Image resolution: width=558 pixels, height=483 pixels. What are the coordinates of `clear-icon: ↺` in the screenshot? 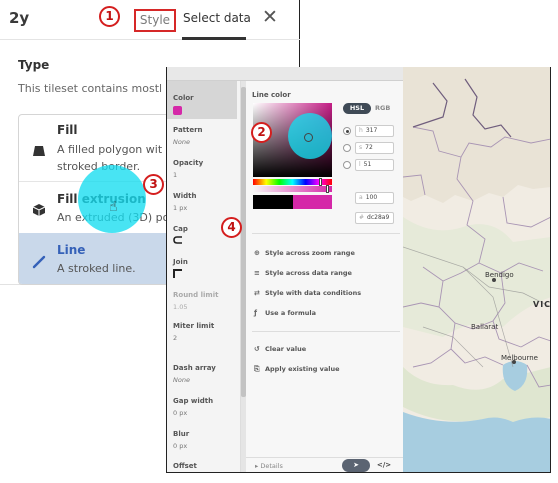 It's located at (257, 349).